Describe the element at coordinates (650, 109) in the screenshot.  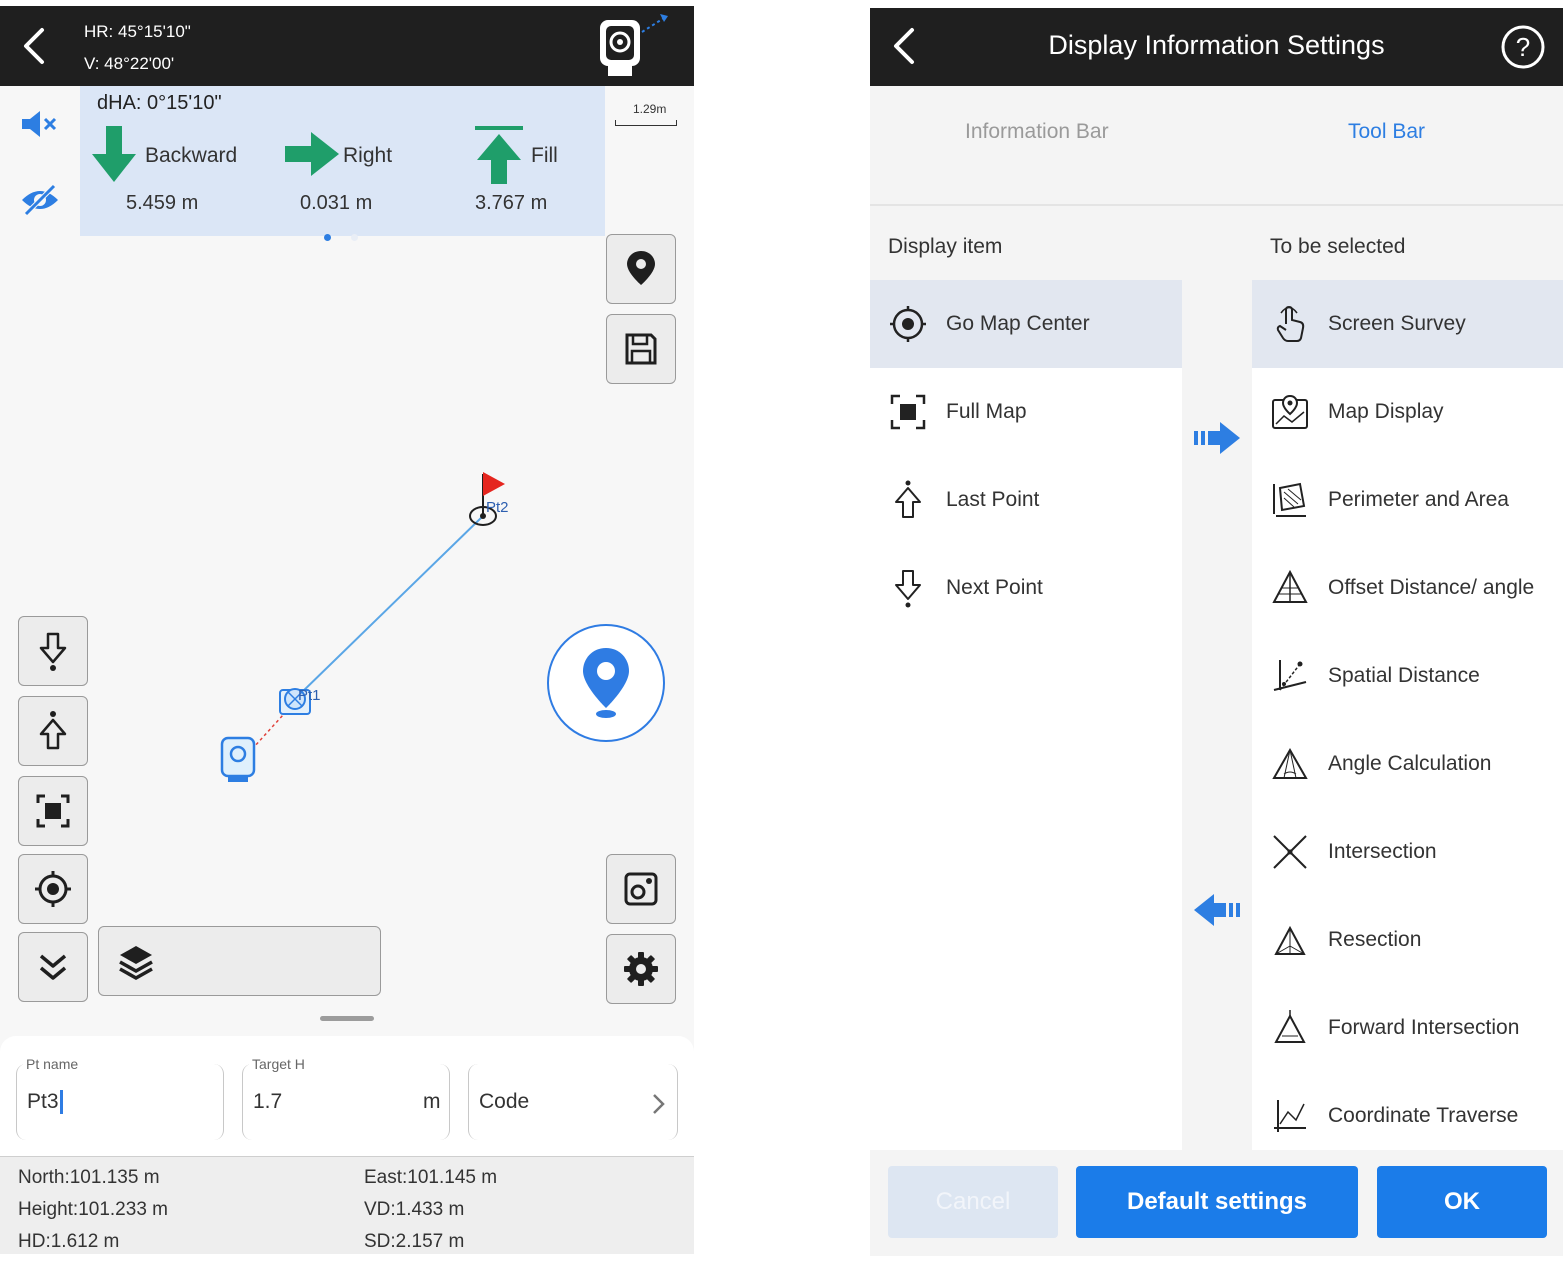
I see `scale-label: 1.29m` at that location.